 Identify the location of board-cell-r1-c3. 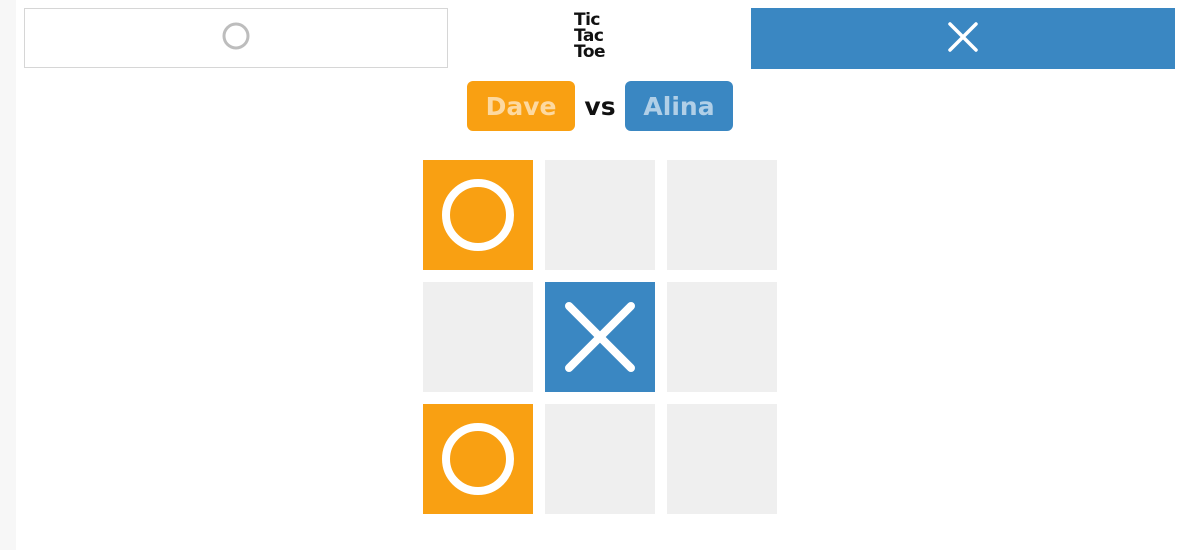
(722, 215).